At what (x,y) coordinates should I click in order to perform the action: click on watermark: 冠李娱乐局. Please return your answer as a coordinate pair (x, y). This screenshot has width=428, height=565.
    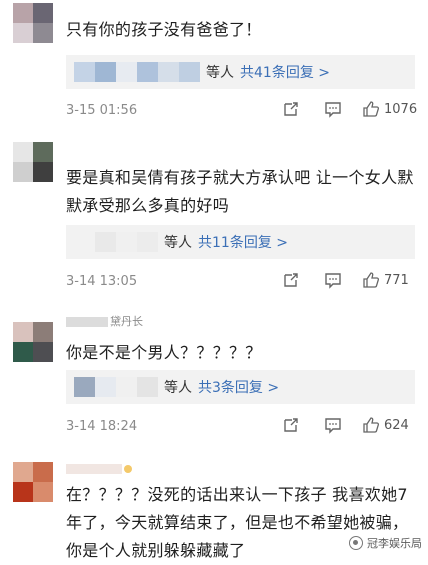
    Looking at the image, I should click on (385, 543).